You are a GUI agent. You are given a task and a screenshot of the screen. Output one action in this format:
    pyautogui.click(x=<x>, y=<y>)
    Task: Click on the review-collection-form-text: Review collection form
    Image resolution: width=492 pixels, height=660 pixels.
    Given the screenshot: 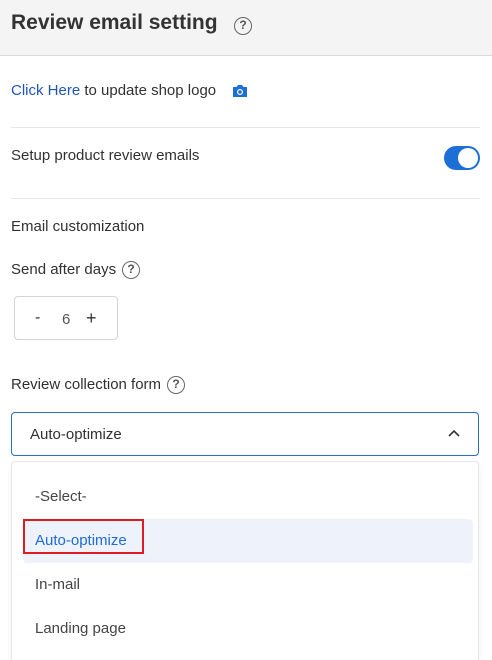 What is the action you would take?
    pyautogui.click(x=86, y=384)
    